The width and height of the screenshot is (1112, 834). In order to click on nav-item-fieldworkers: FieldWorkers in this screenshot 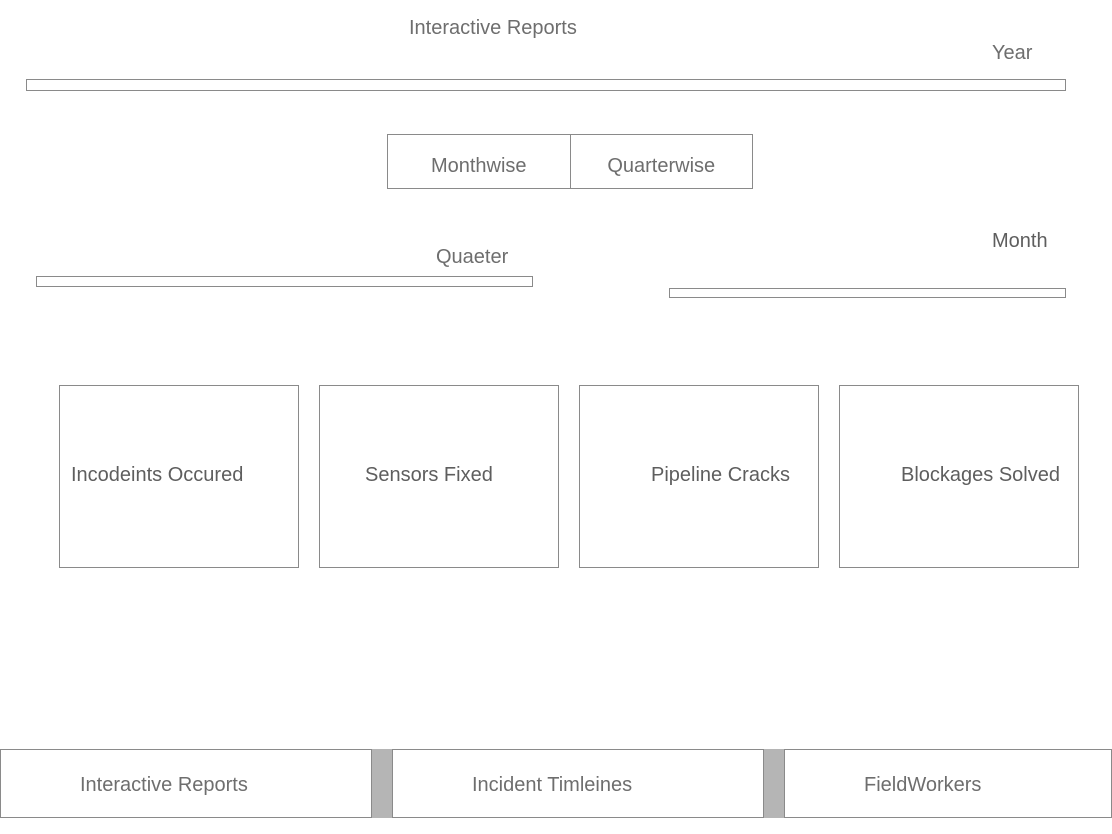, I will do `click(948, 783)`.